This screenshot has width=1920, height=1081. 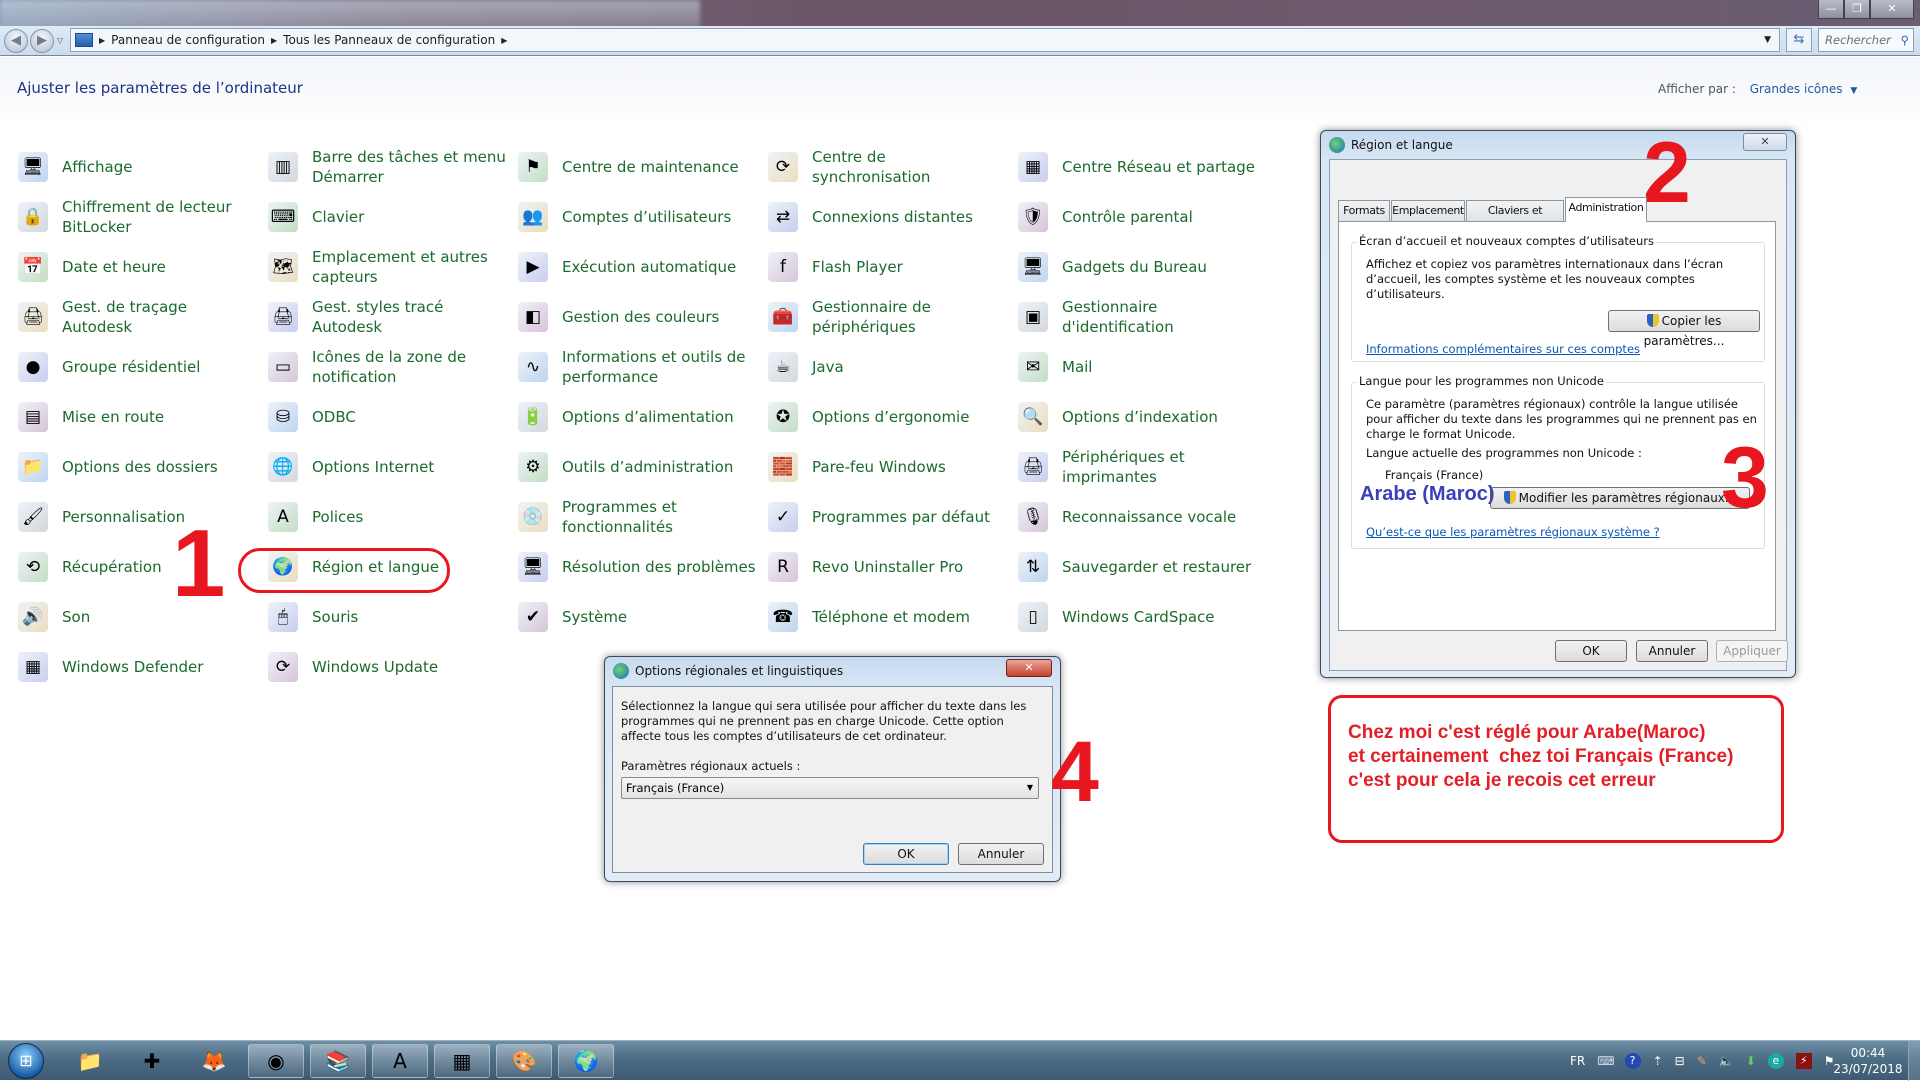 What do you see at coordinates (138, 417) in the screenshot?
I see `control-panel-item: ▤ Mise en route` at bounding box center [138, 417].